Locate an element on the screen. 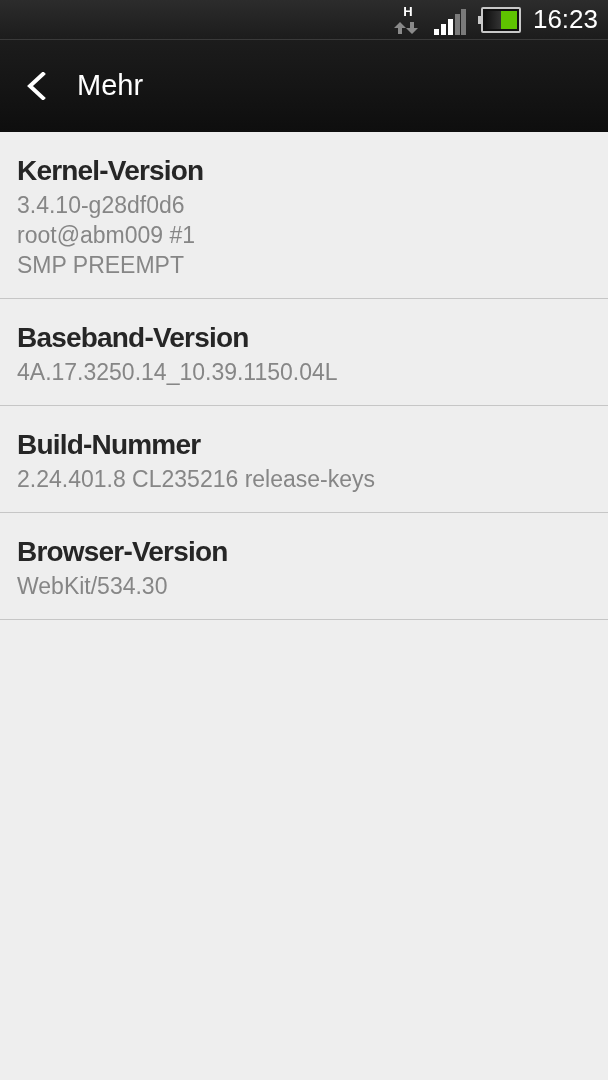 This screenshot has width=608, height=1080. info-title: Build-Nummer is located at coordinates (109, 445).